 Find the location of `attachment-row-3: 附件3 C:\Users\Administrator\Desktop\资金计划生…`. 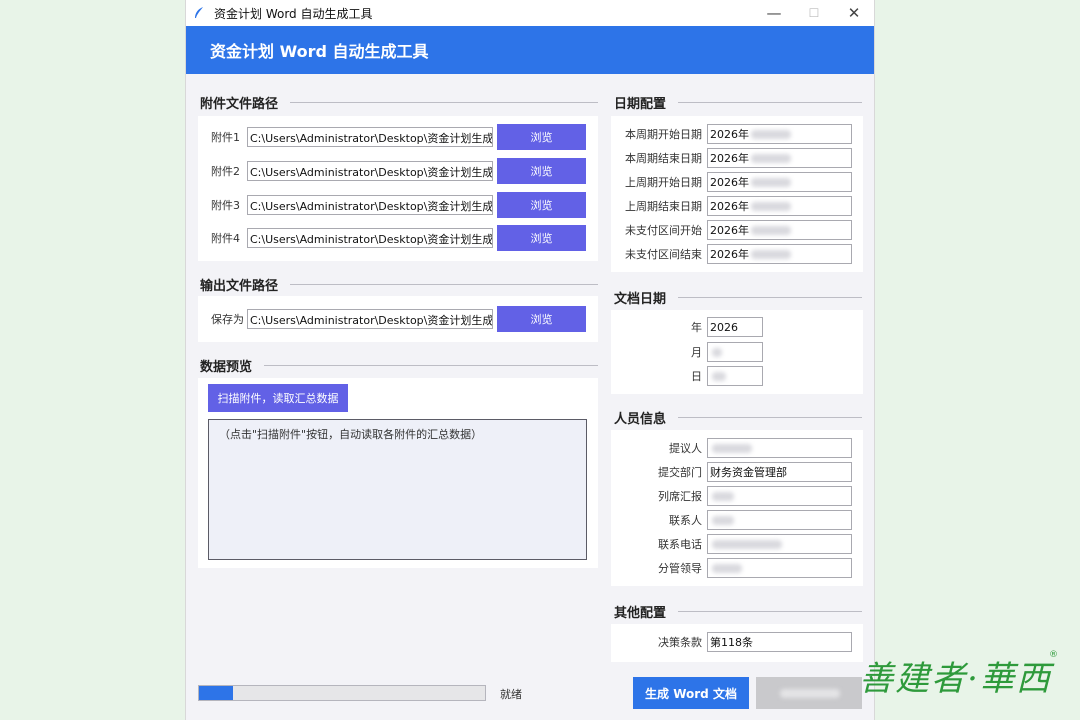

attachment-row-3: 附件3 C:\Users\Administrator\Desktop\资金计划生… is located at coordinates (394, 205).